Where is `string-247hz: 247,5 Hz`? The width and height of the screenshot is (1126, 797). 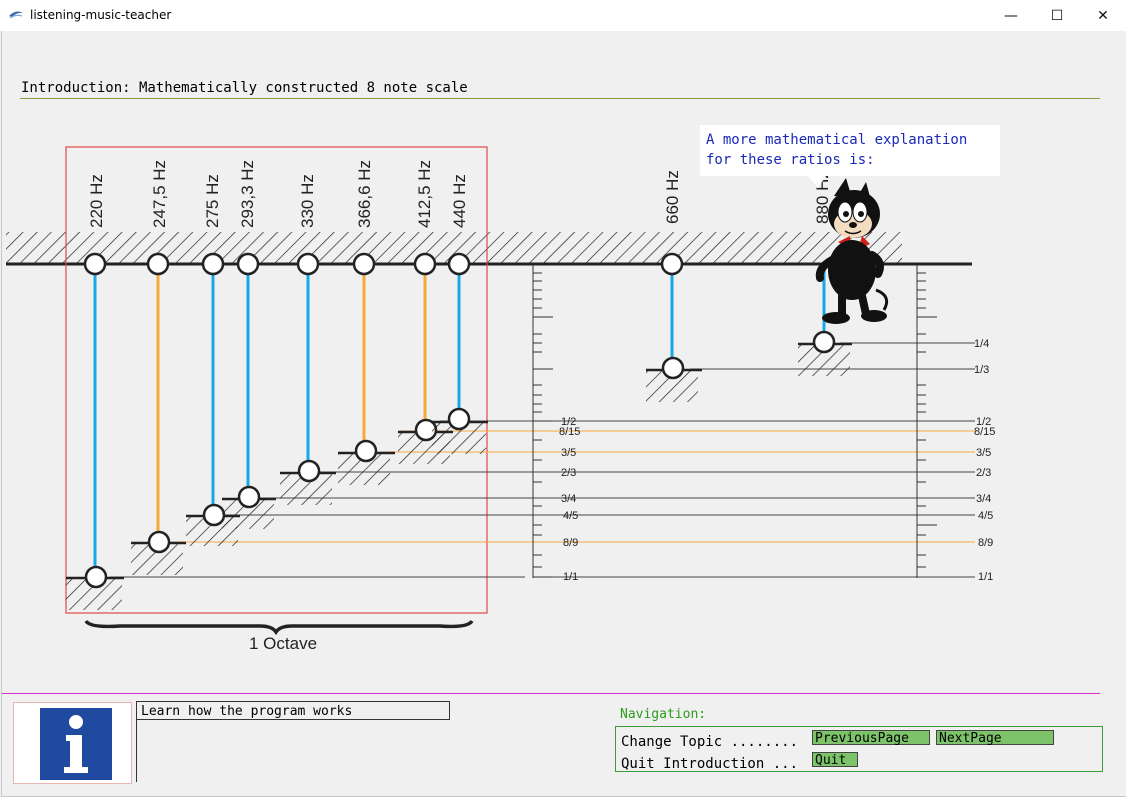 string-247hz: 247,5 Hz is located at coordinates (158, 367).